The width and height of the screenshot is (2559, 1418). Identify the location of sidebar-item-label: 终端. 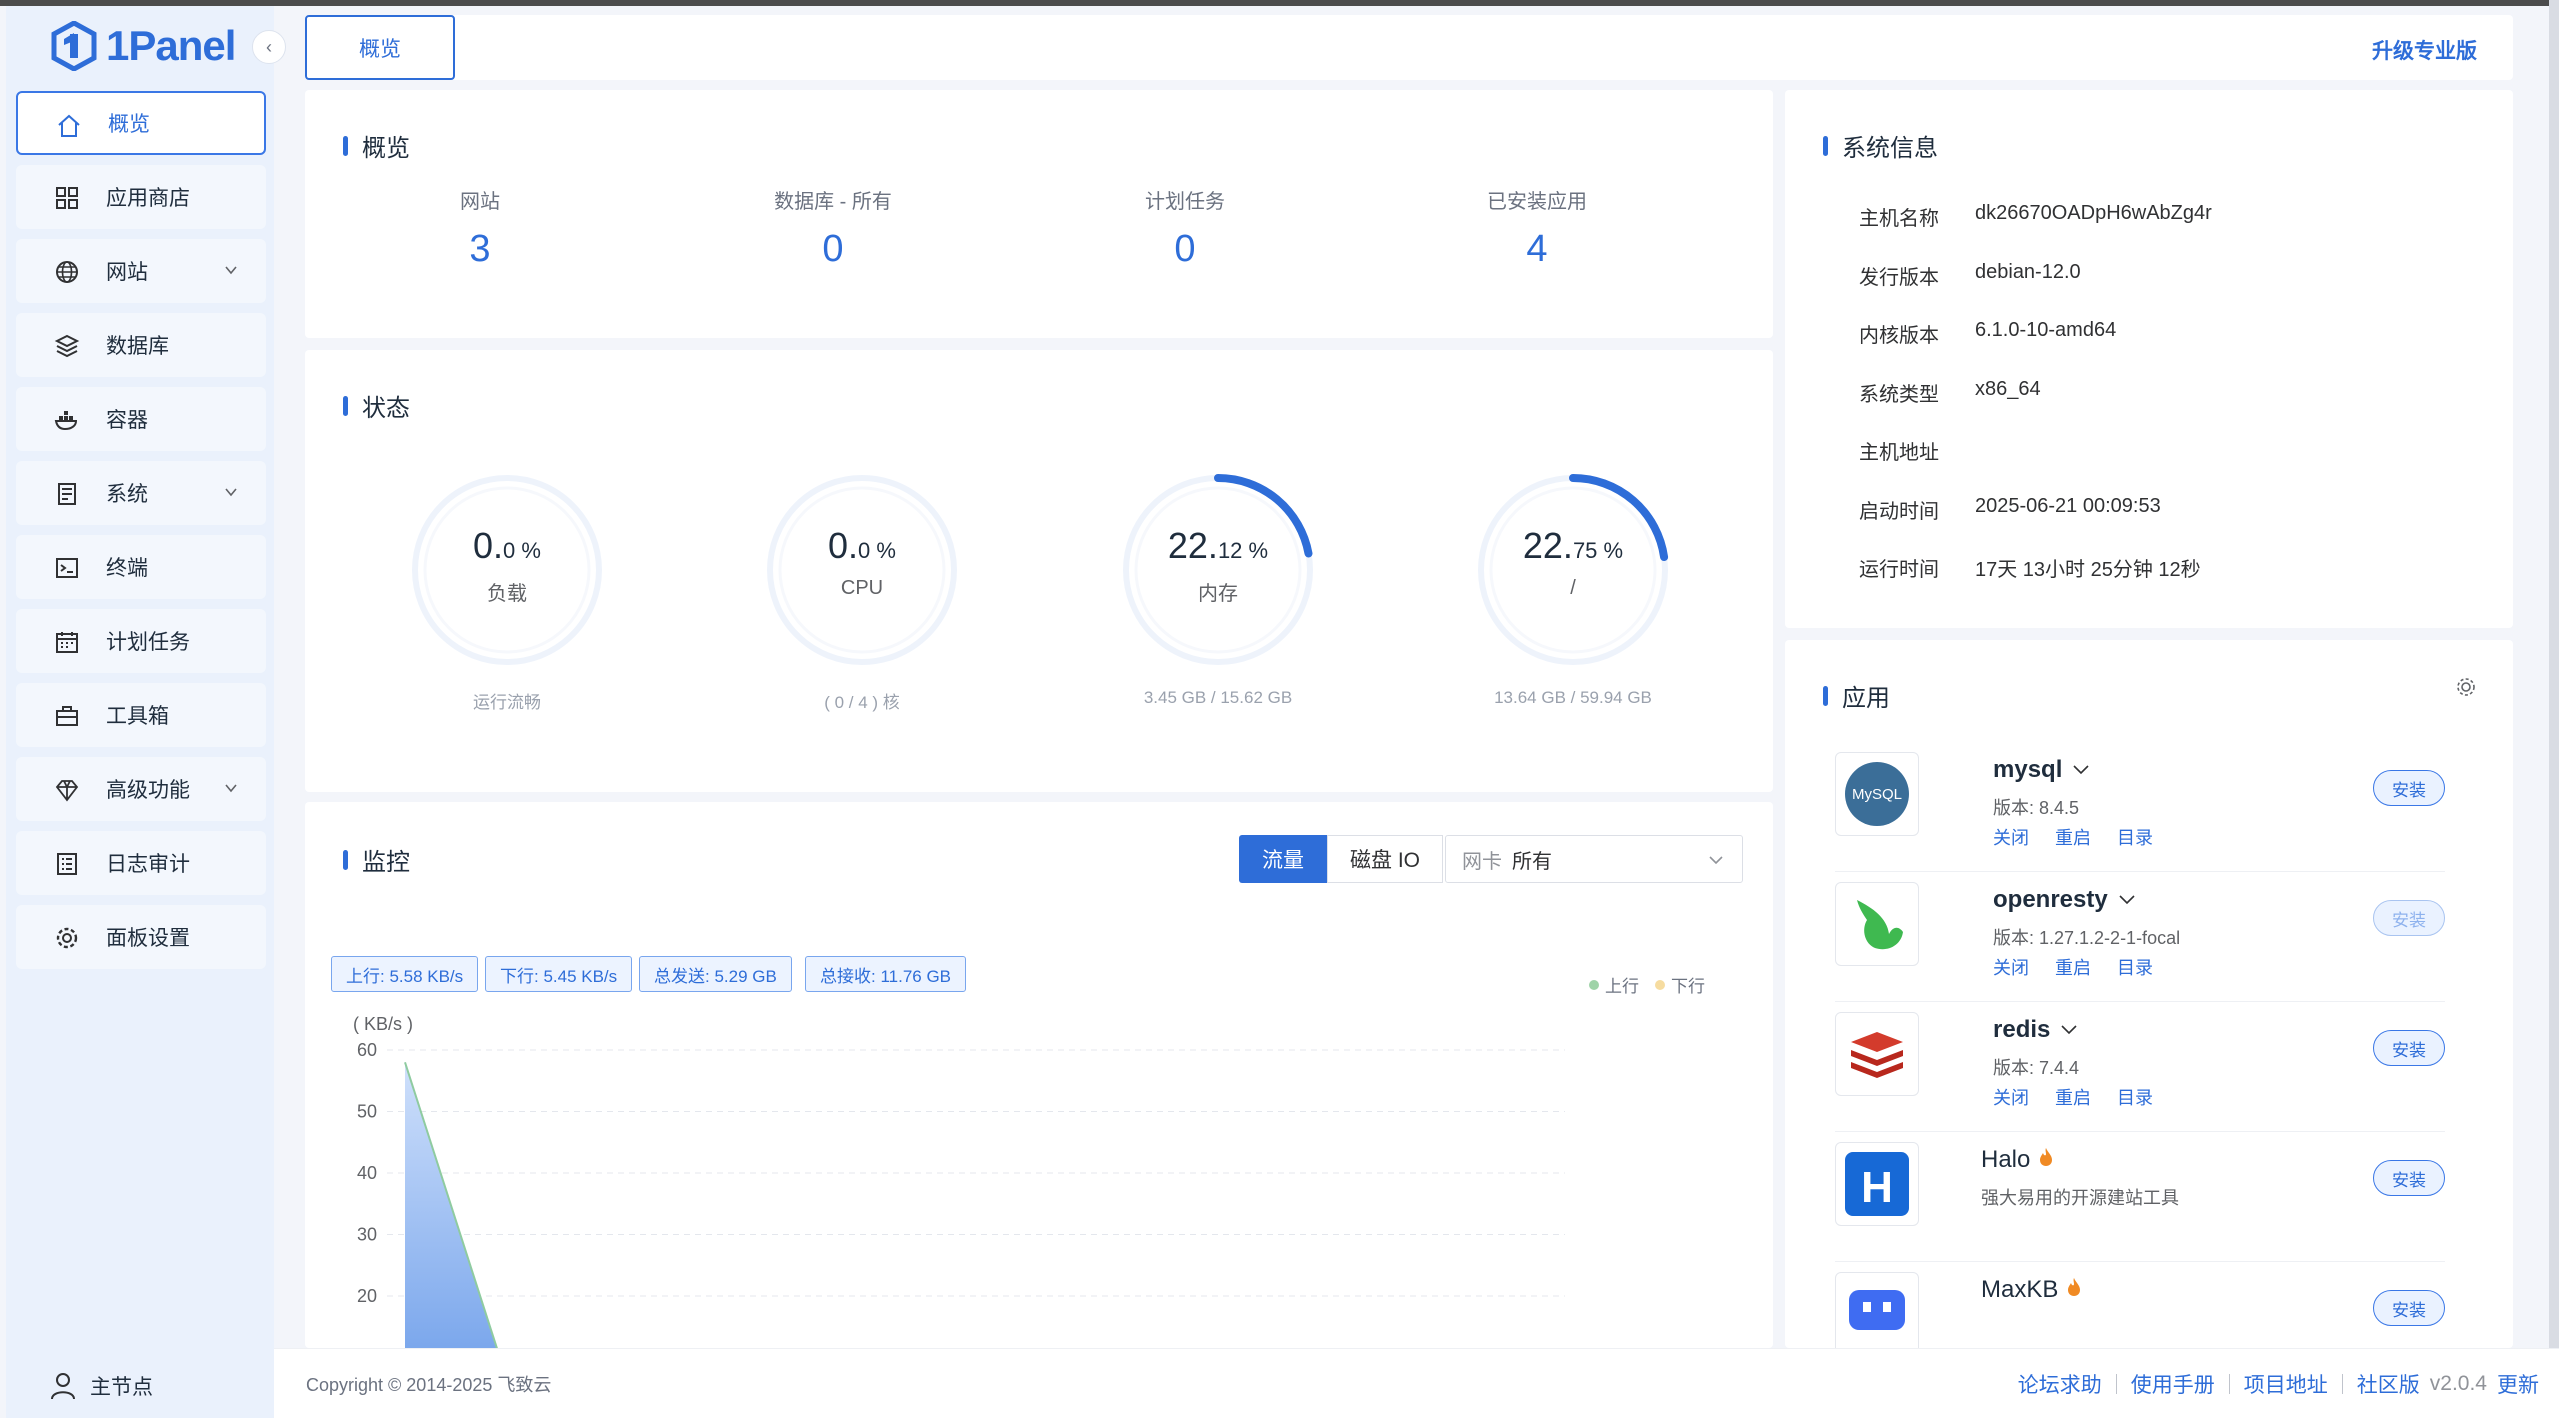
(127, 568).